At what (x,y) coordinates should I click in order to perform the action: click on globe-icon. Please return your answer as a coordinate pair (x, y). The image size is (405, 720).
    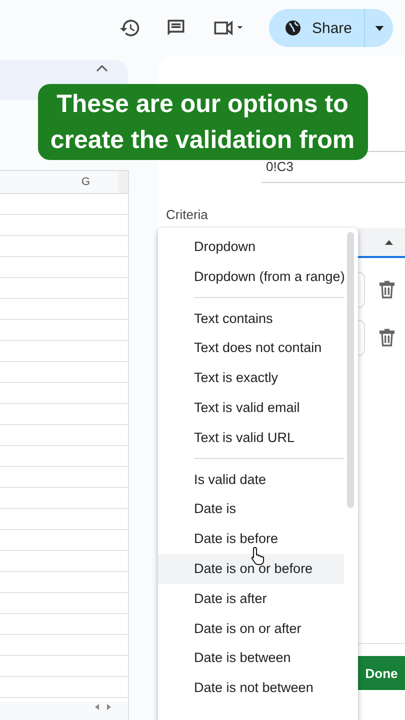
    Looking at the image, I should click on (293, 28).